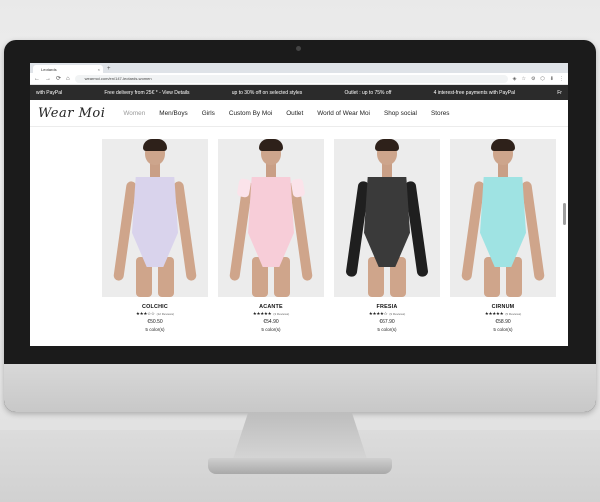  What do you see at coordinates (300, 437) in the screenshot?
I see `monitor-stand` at bounding box center [300, 437].